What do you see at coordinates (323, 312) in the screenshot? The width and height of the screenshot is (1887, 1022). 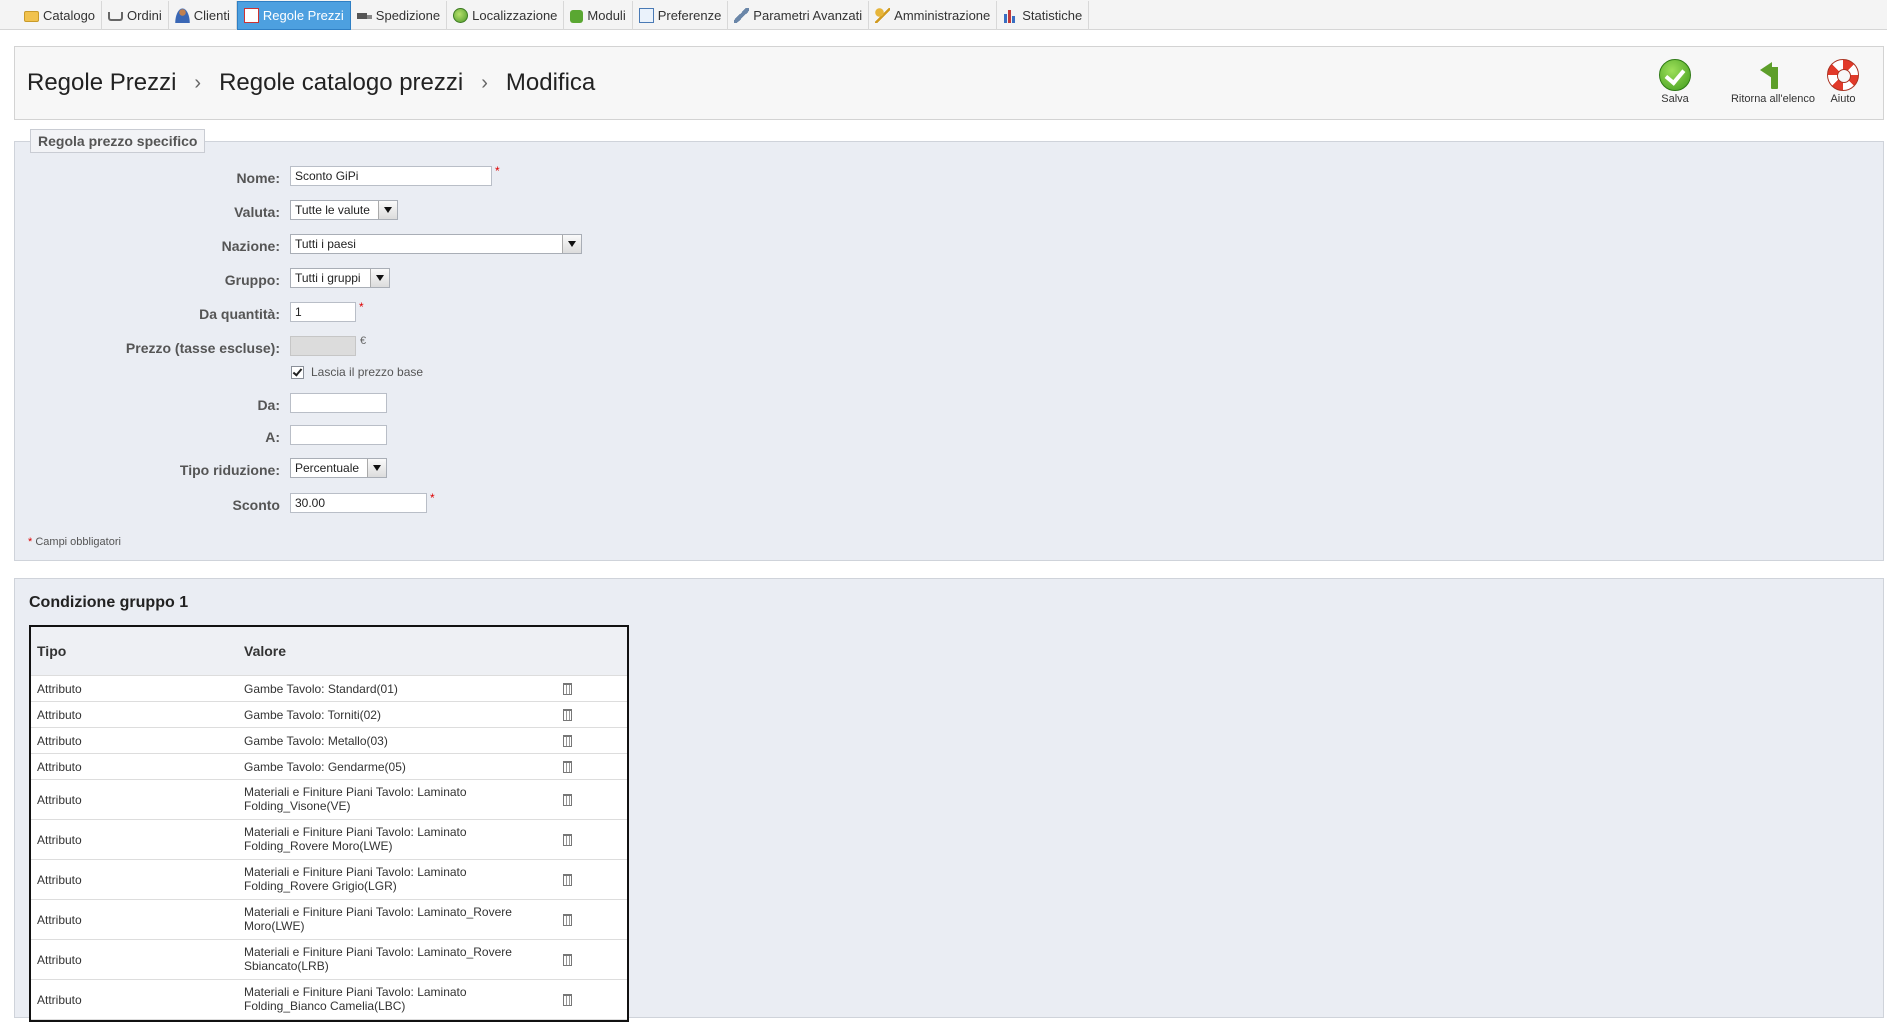 I see `from-quantity-input` at bounding box center [323, 312].